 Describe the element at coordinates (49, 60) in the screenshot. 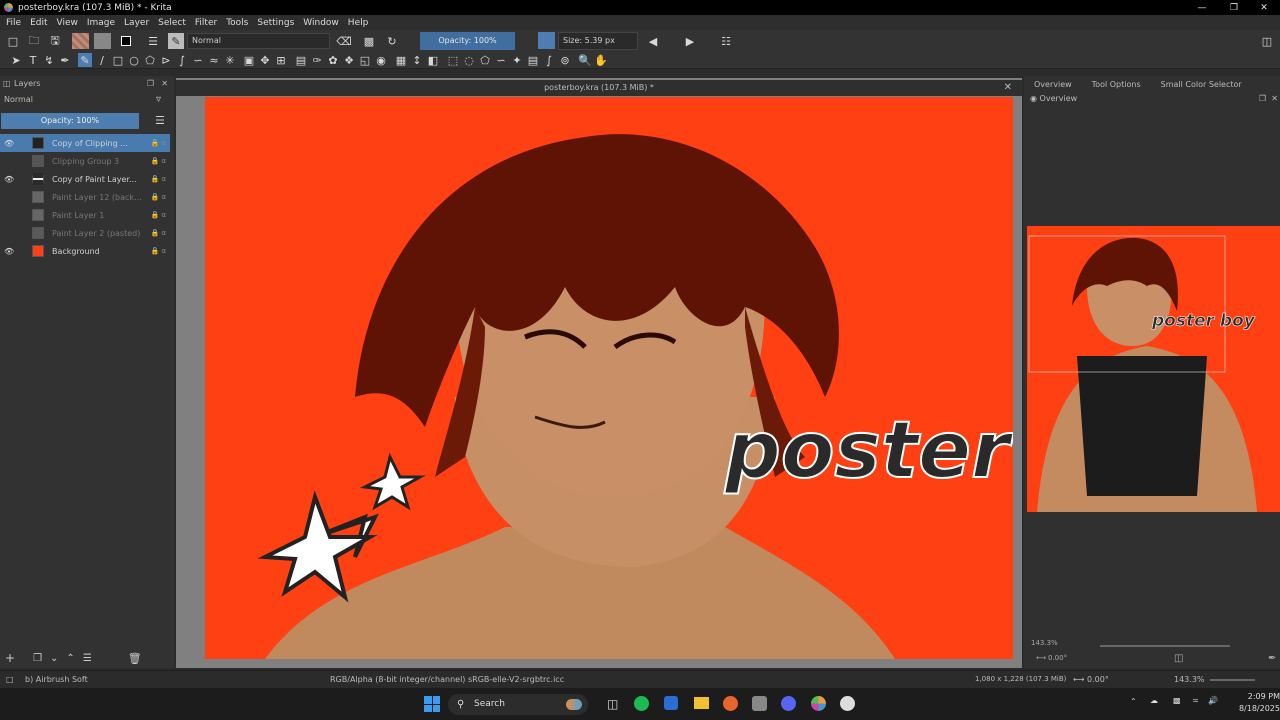

I see `edit-shapes-tool-icon: ↯` at that location.